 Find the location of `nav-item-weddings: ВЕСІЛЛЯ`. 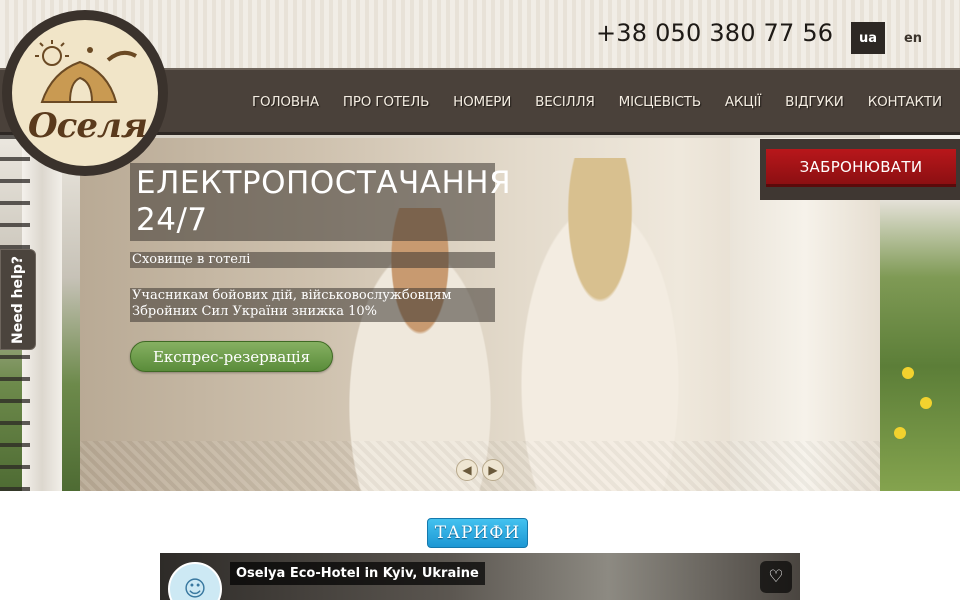

nav-item-weddings: ВЕСІЛЛЯ is located at coordinates (564, 102).